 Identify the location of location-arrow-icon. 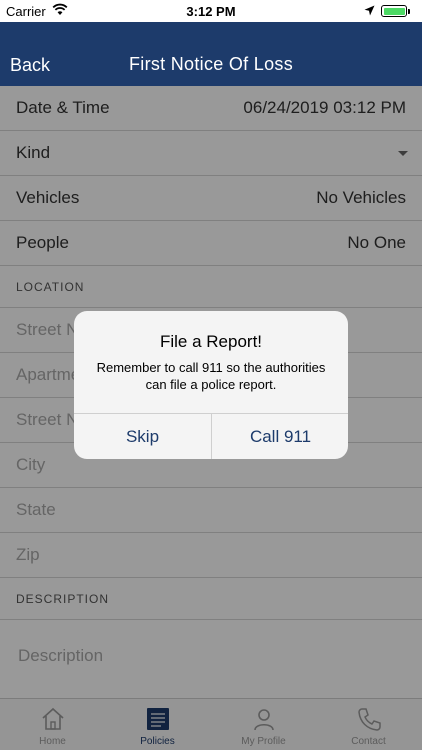
(369, 11).